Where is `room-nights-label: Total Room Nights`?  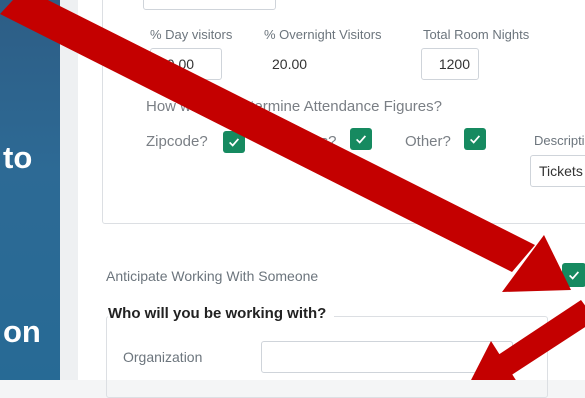 room-nights-label: Total Room Nights is located at coordinates (476, 34).